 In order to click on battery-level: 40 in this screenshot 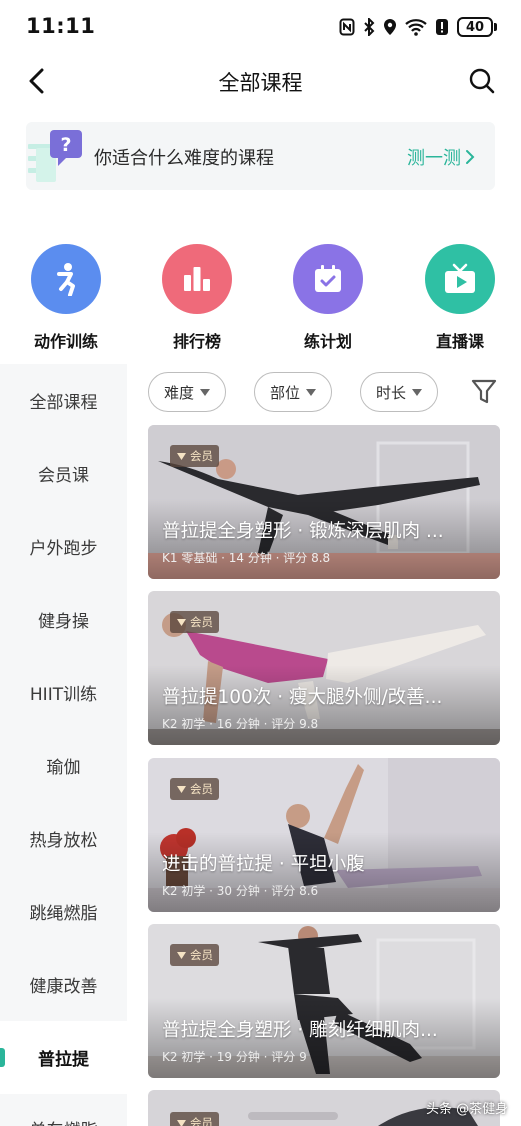, I will do `click(475, 27)`.